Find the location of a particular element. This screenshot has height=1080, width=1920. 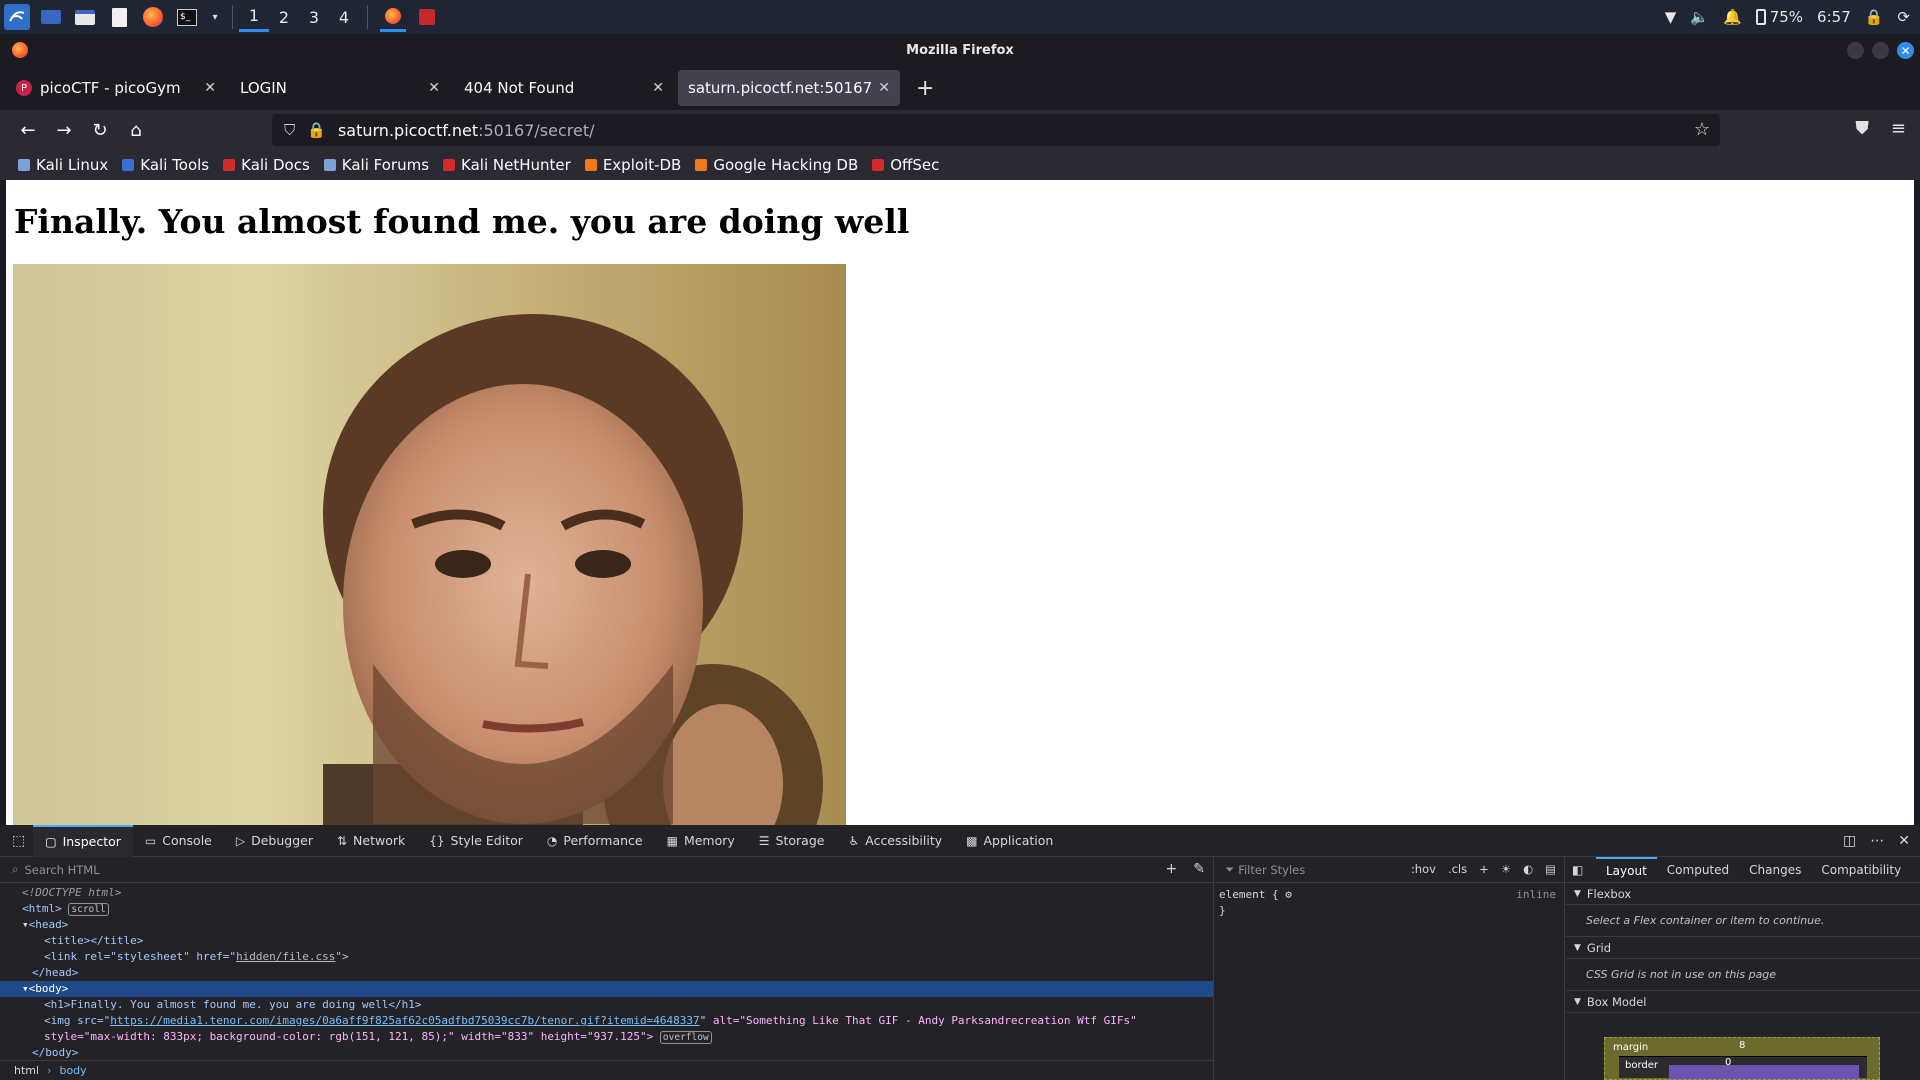

tab-computed: Computed is located at coordinates (1698, 870).